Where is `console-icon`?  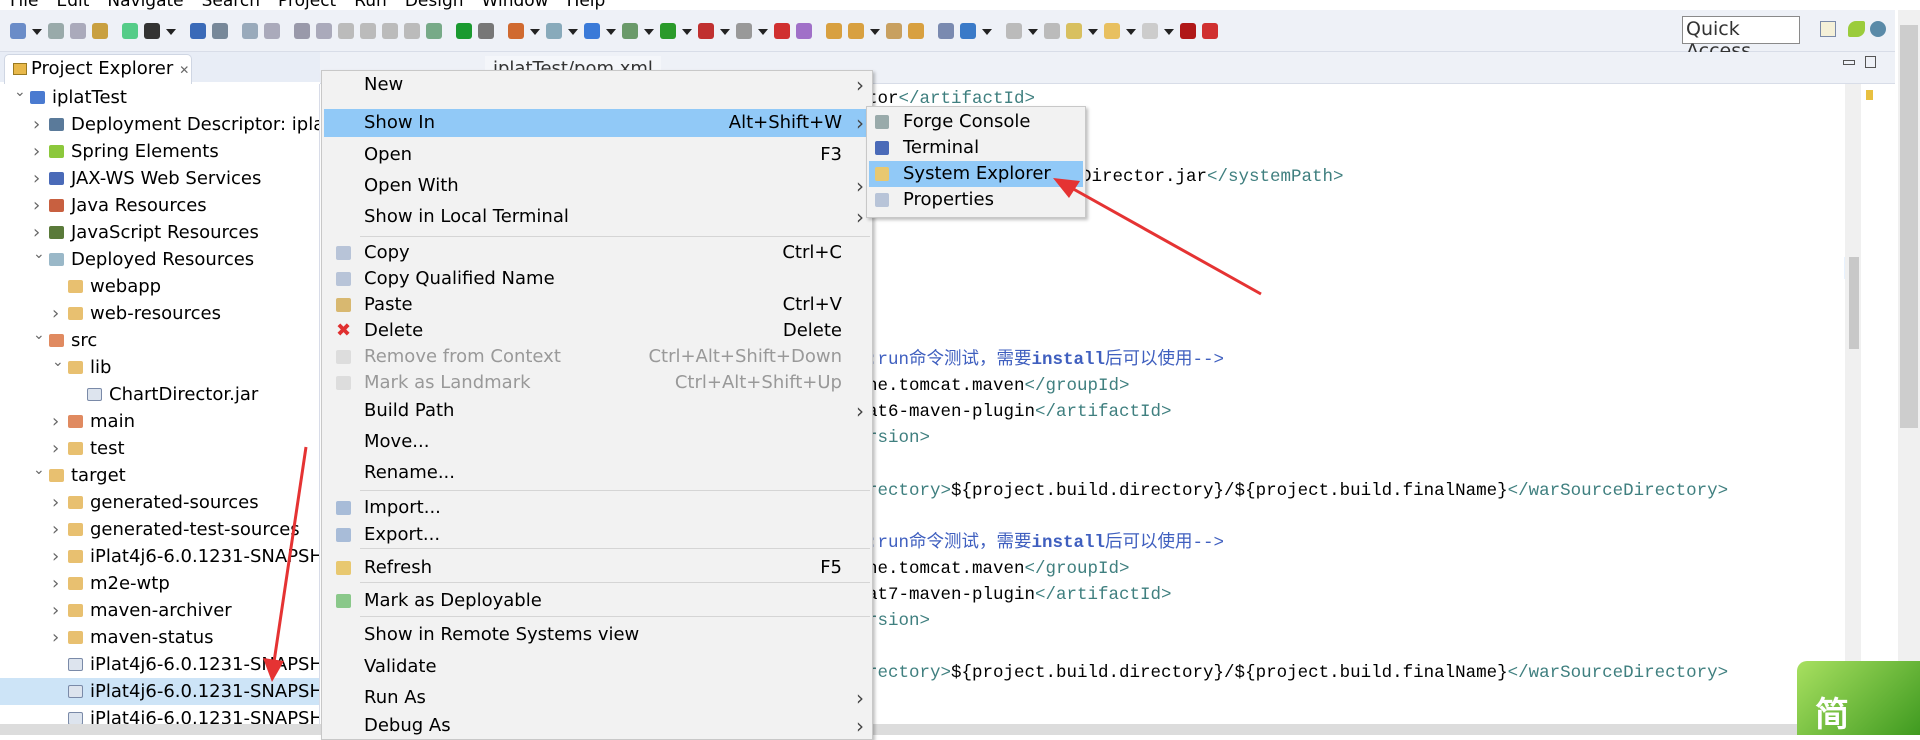 console-icon is located at coordinates (486, 31).